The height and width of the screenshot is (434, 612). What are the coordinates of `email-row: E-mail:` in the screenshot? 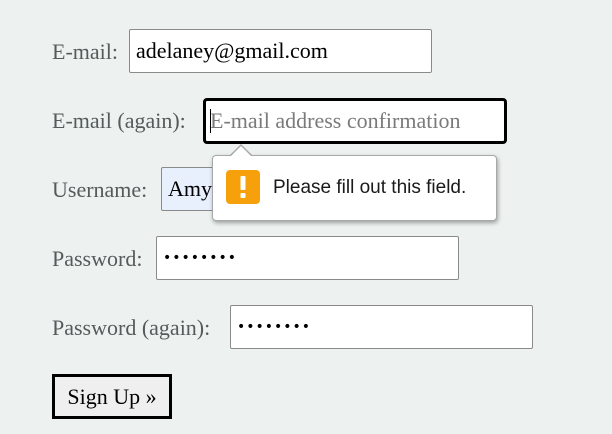 It's located at (252, 52).